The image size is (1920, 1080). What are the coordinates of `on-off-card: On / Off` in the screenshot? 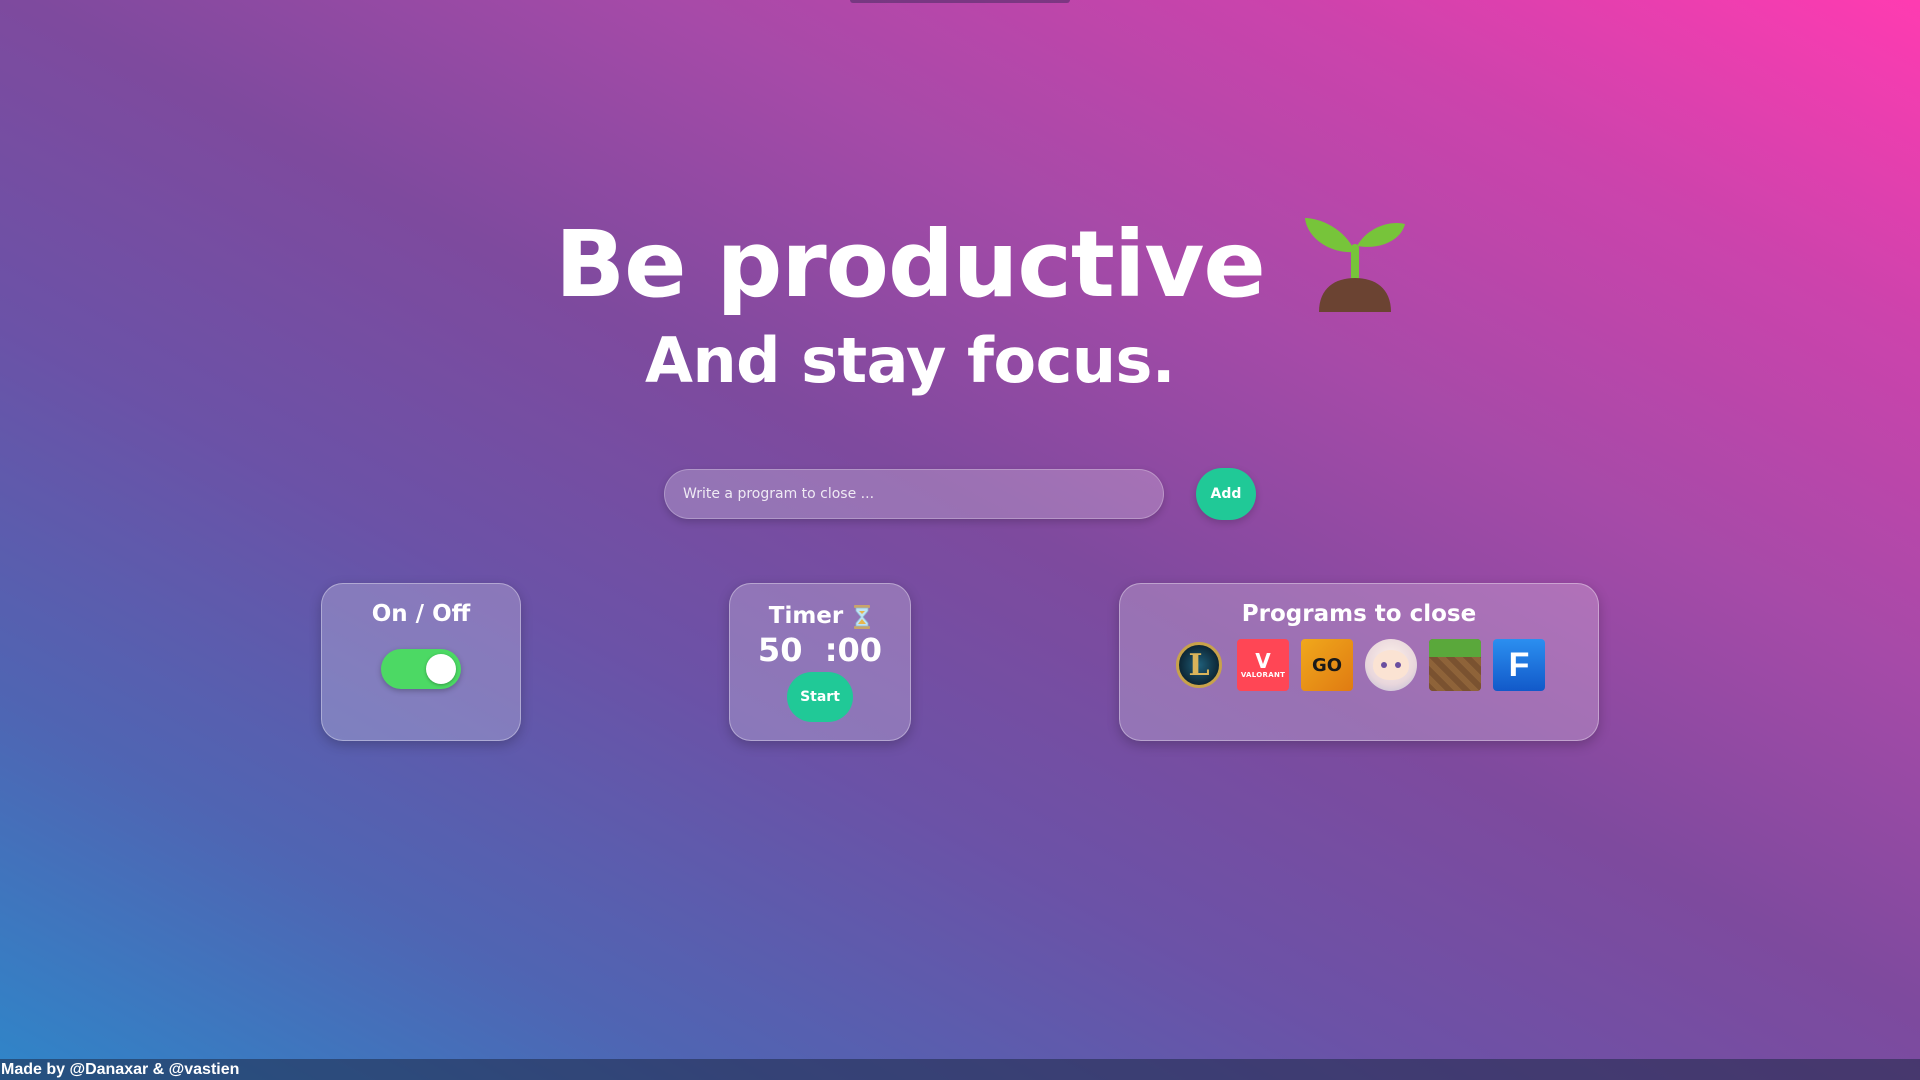 It's located at (421, 662).